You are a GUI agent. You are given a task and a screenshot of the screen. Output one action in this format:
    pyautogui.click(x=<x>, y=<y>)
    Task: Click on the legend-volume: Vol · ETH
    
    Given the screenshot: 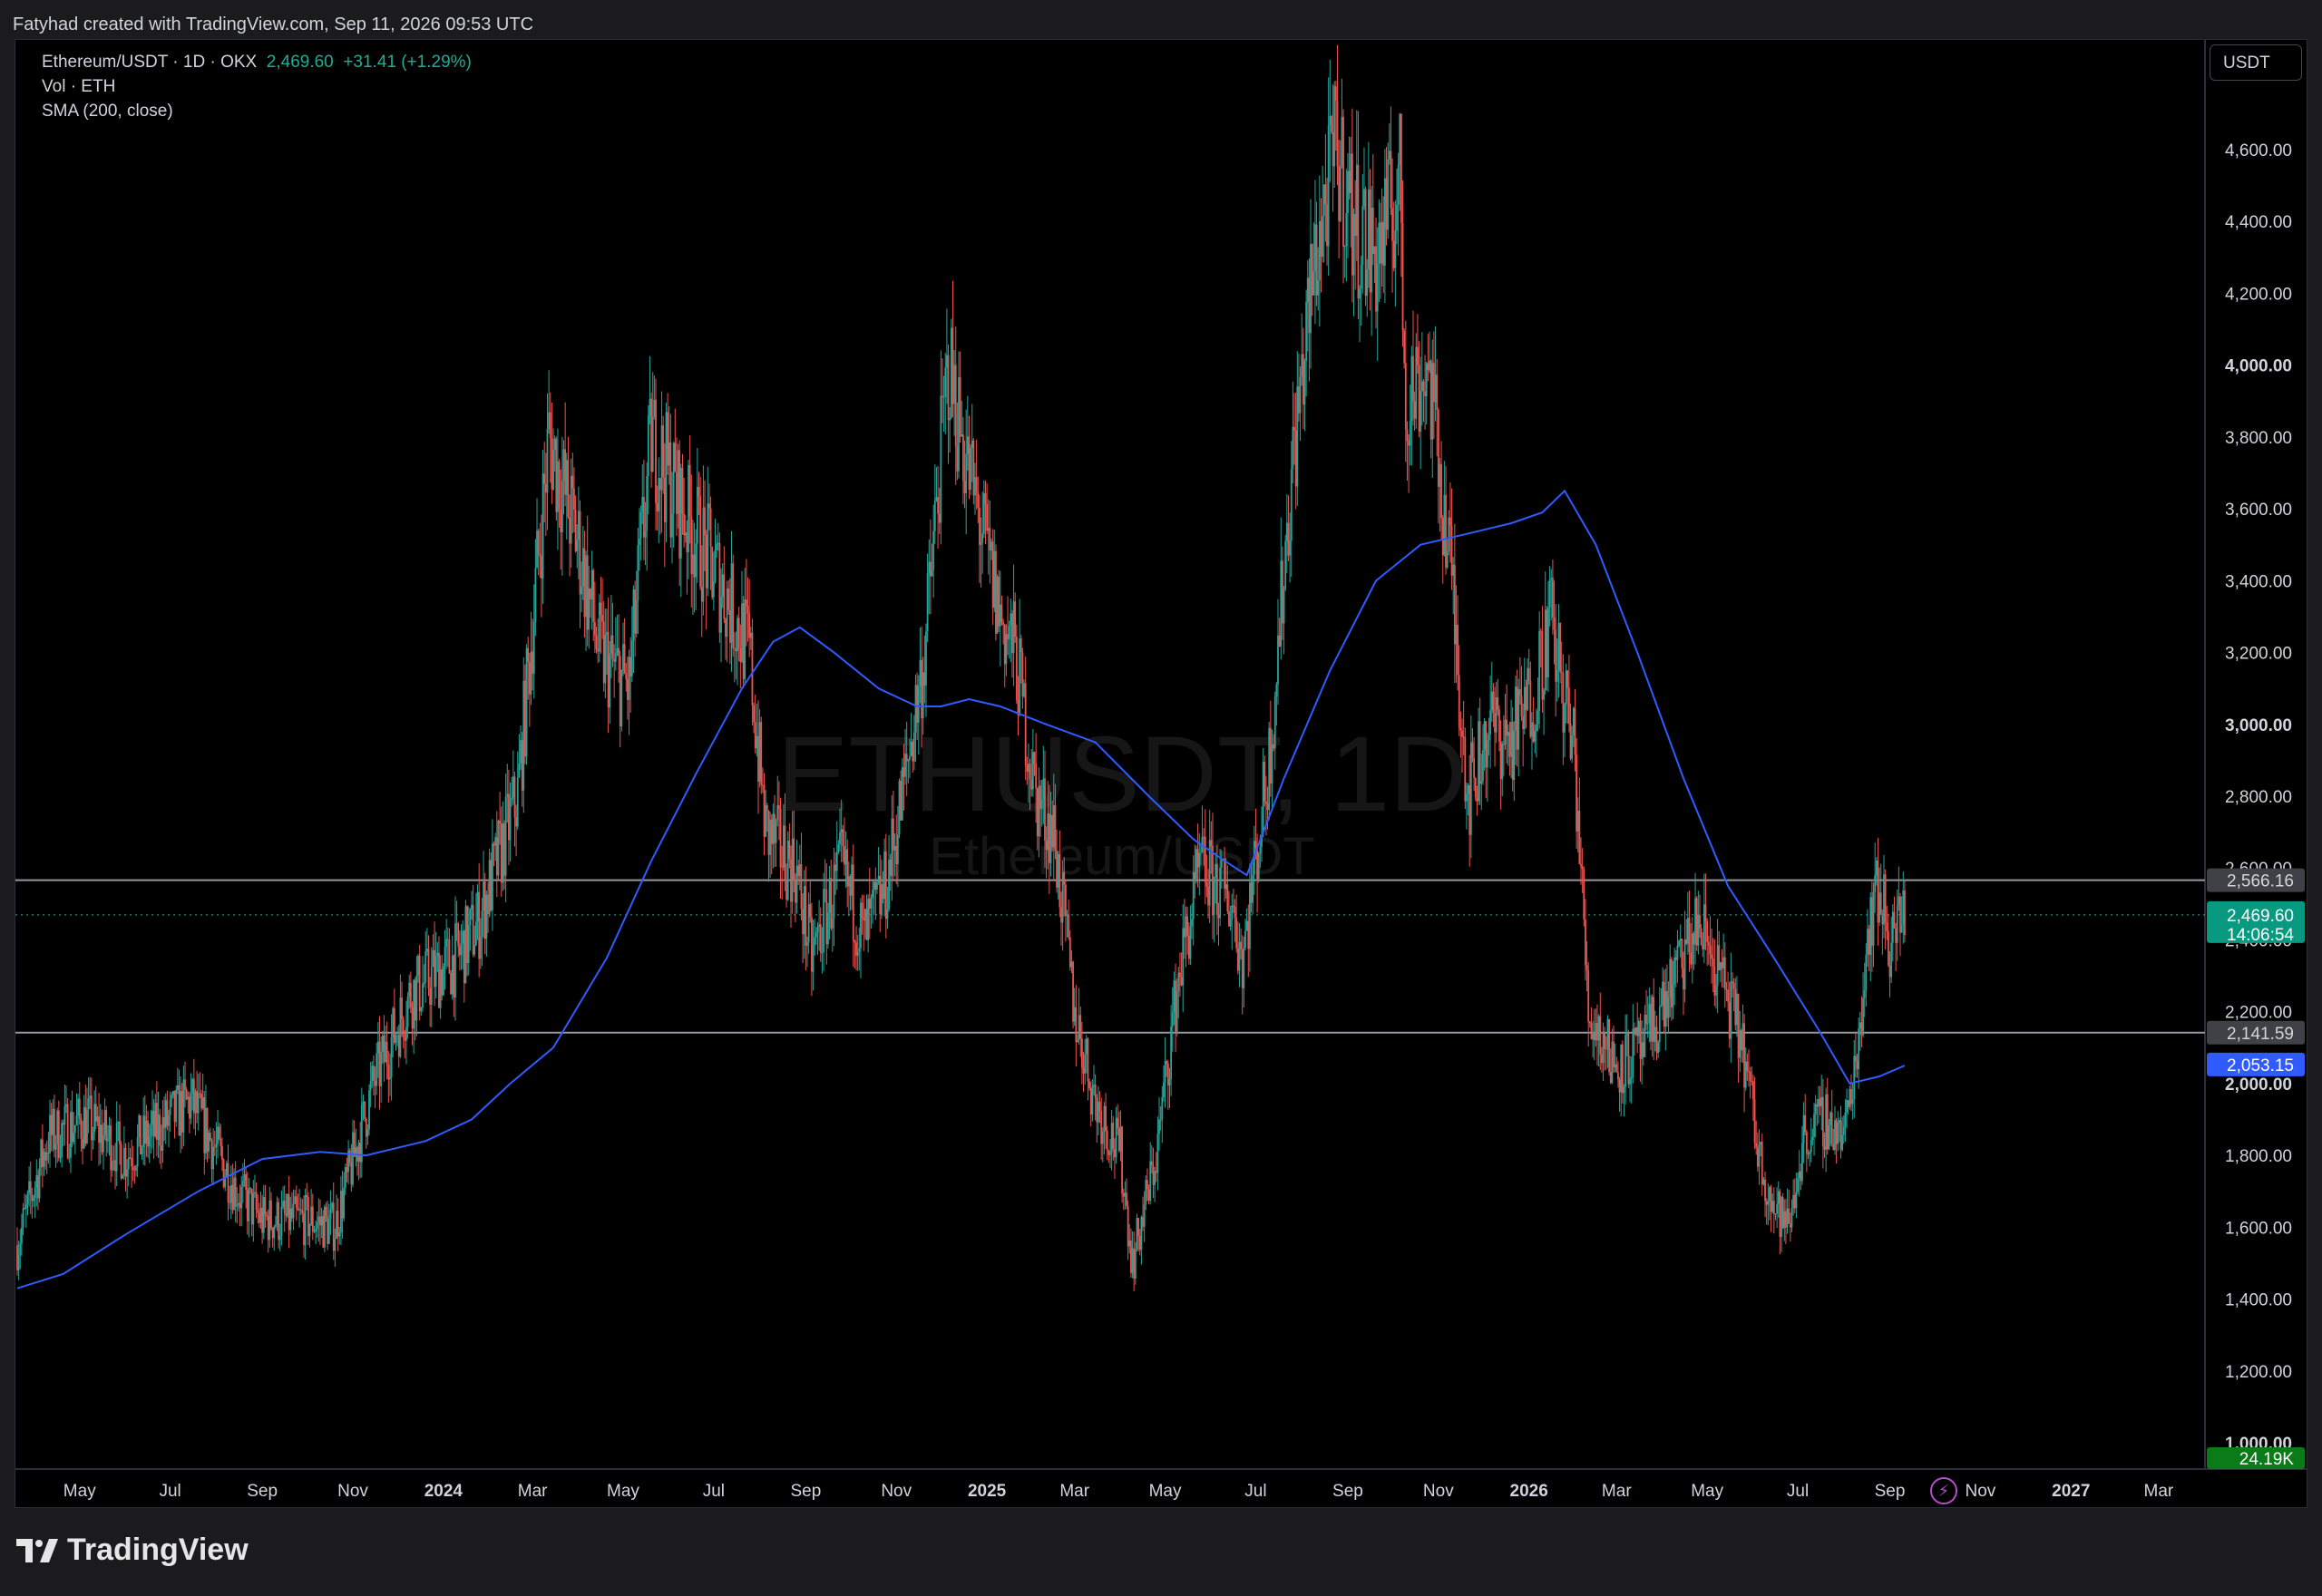 What is the action you would take?
    pyautogui.click(x=79, y=87)
    